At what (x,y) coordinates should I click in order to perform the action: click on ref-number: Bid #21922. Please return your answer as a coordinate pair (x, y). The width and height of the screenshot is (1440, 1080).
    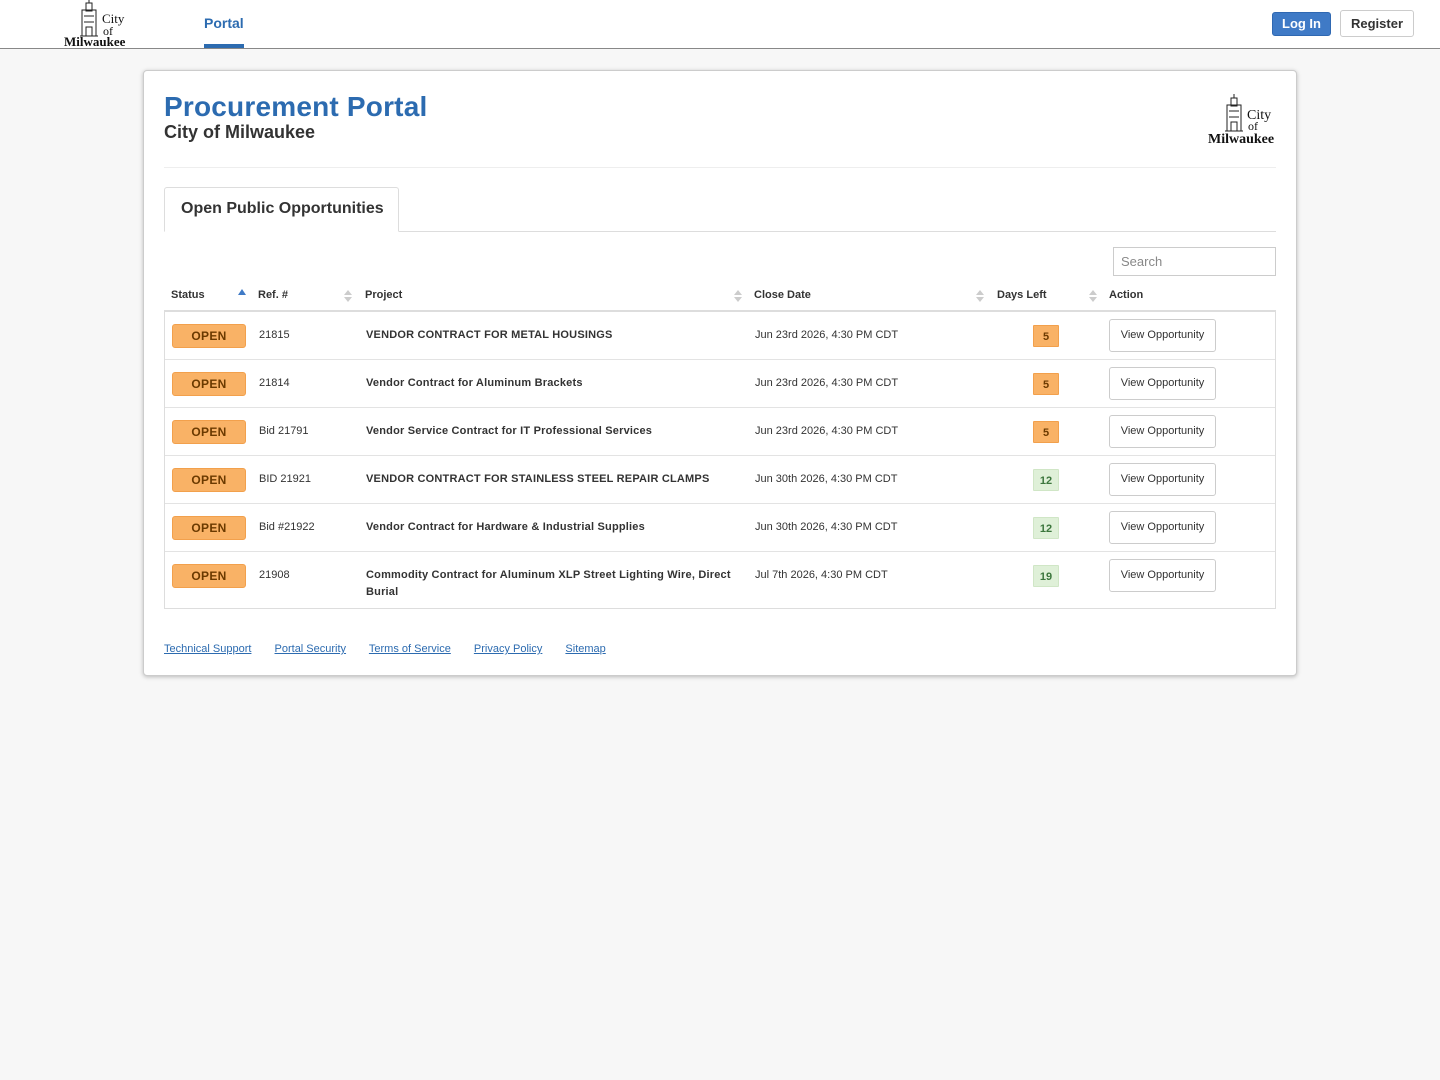
    Looking at the image, I should click on (287, 527).